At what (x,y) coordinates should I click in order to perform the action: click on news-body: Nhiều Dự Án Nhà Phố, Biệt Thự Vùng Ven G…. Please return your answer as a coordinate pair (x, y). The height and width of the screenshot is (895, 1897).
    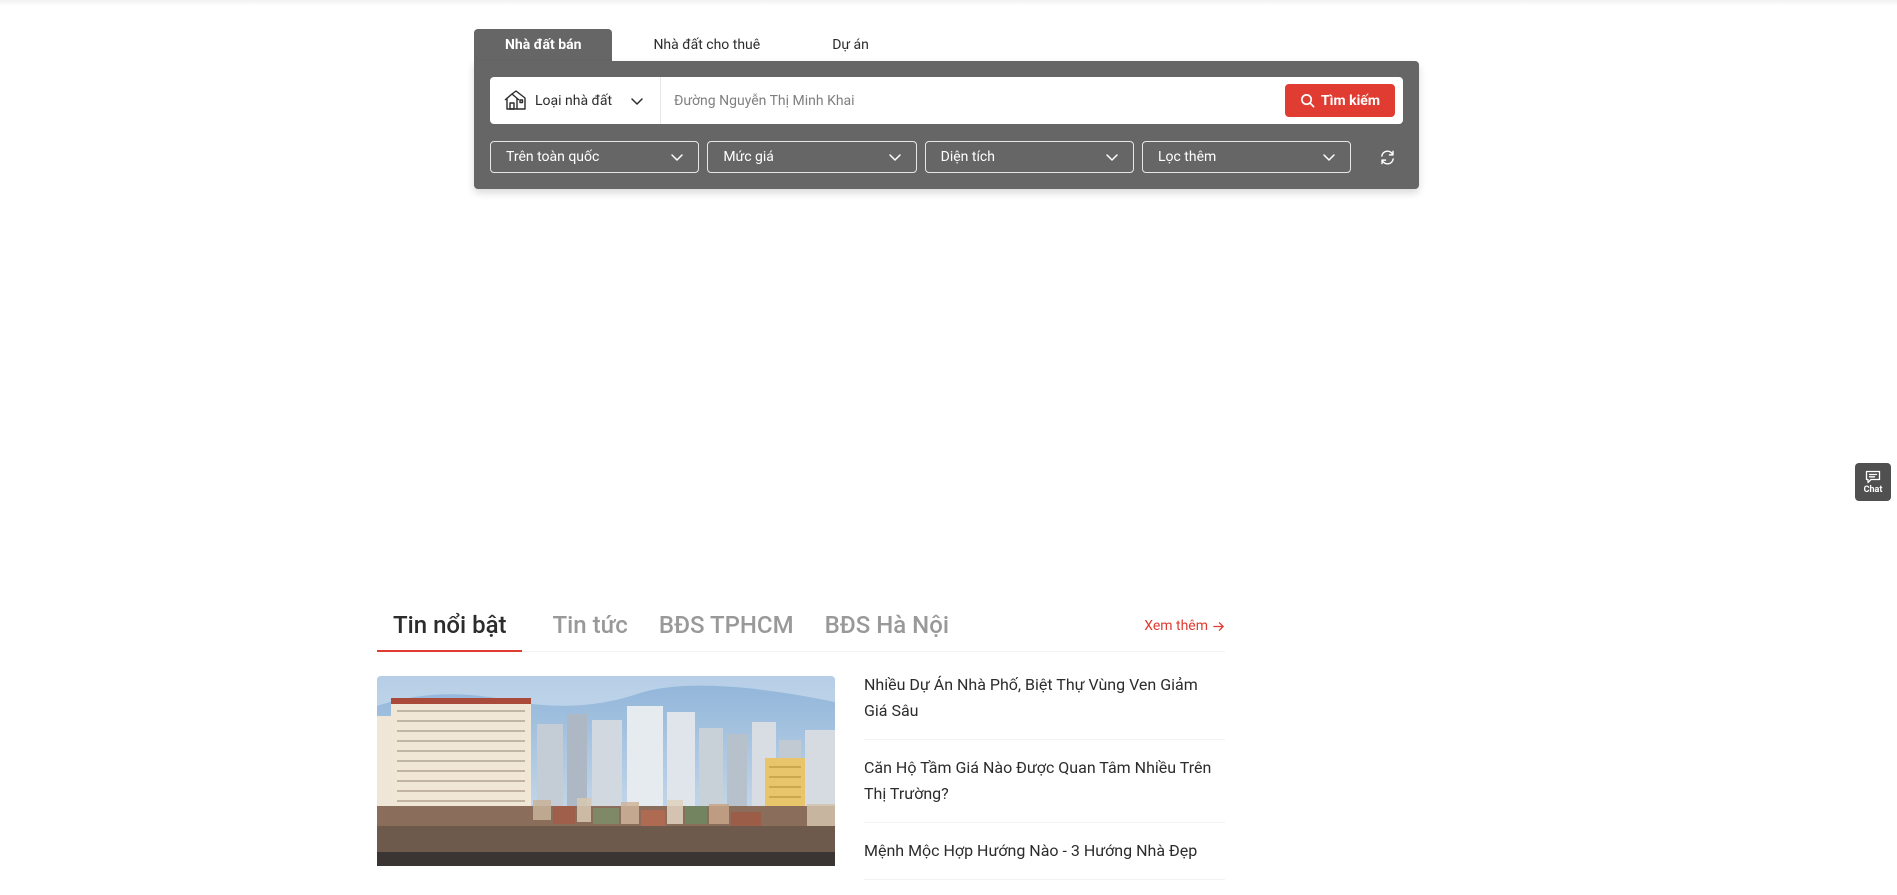
    Looking at the image, I should click on (801, 785).